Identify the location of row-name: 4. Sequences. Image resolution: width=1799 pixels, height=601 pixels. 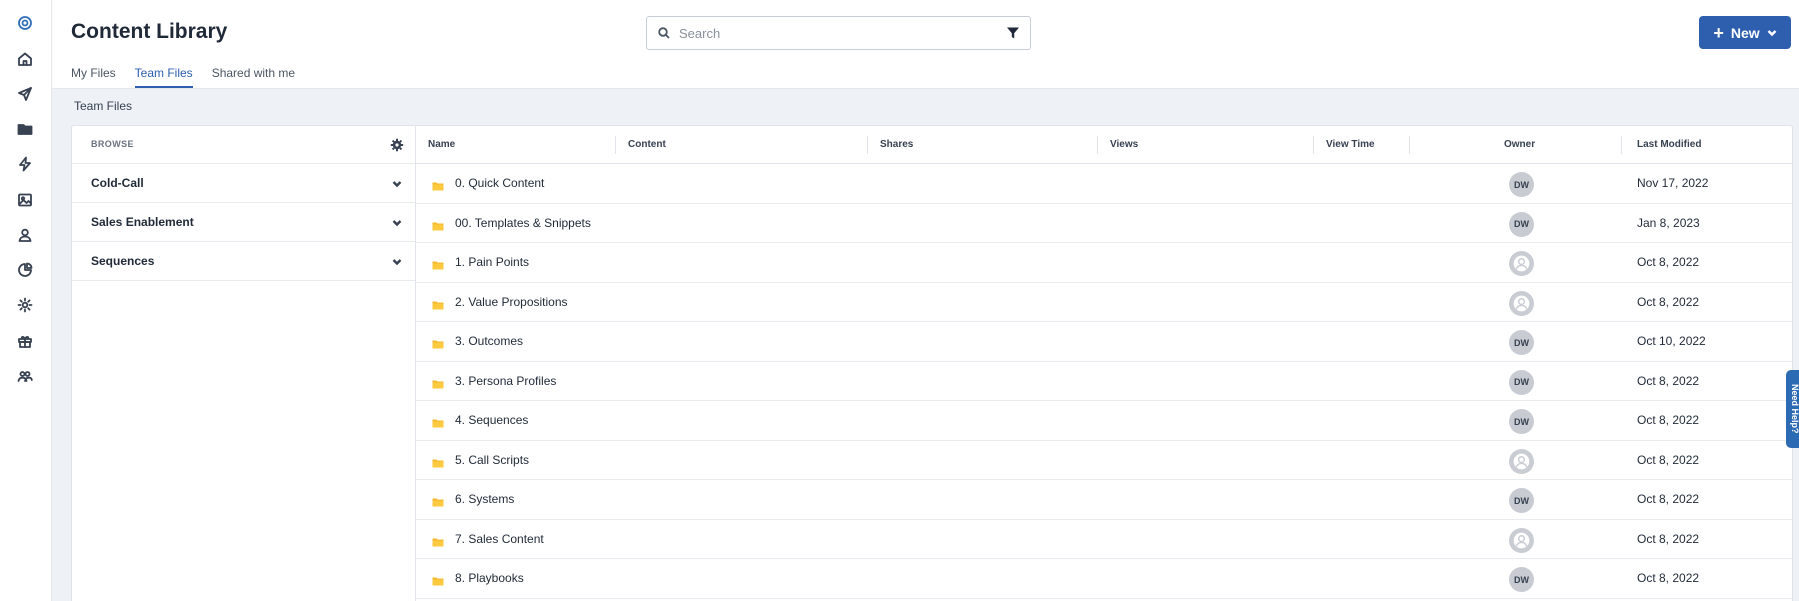
(491, 420).